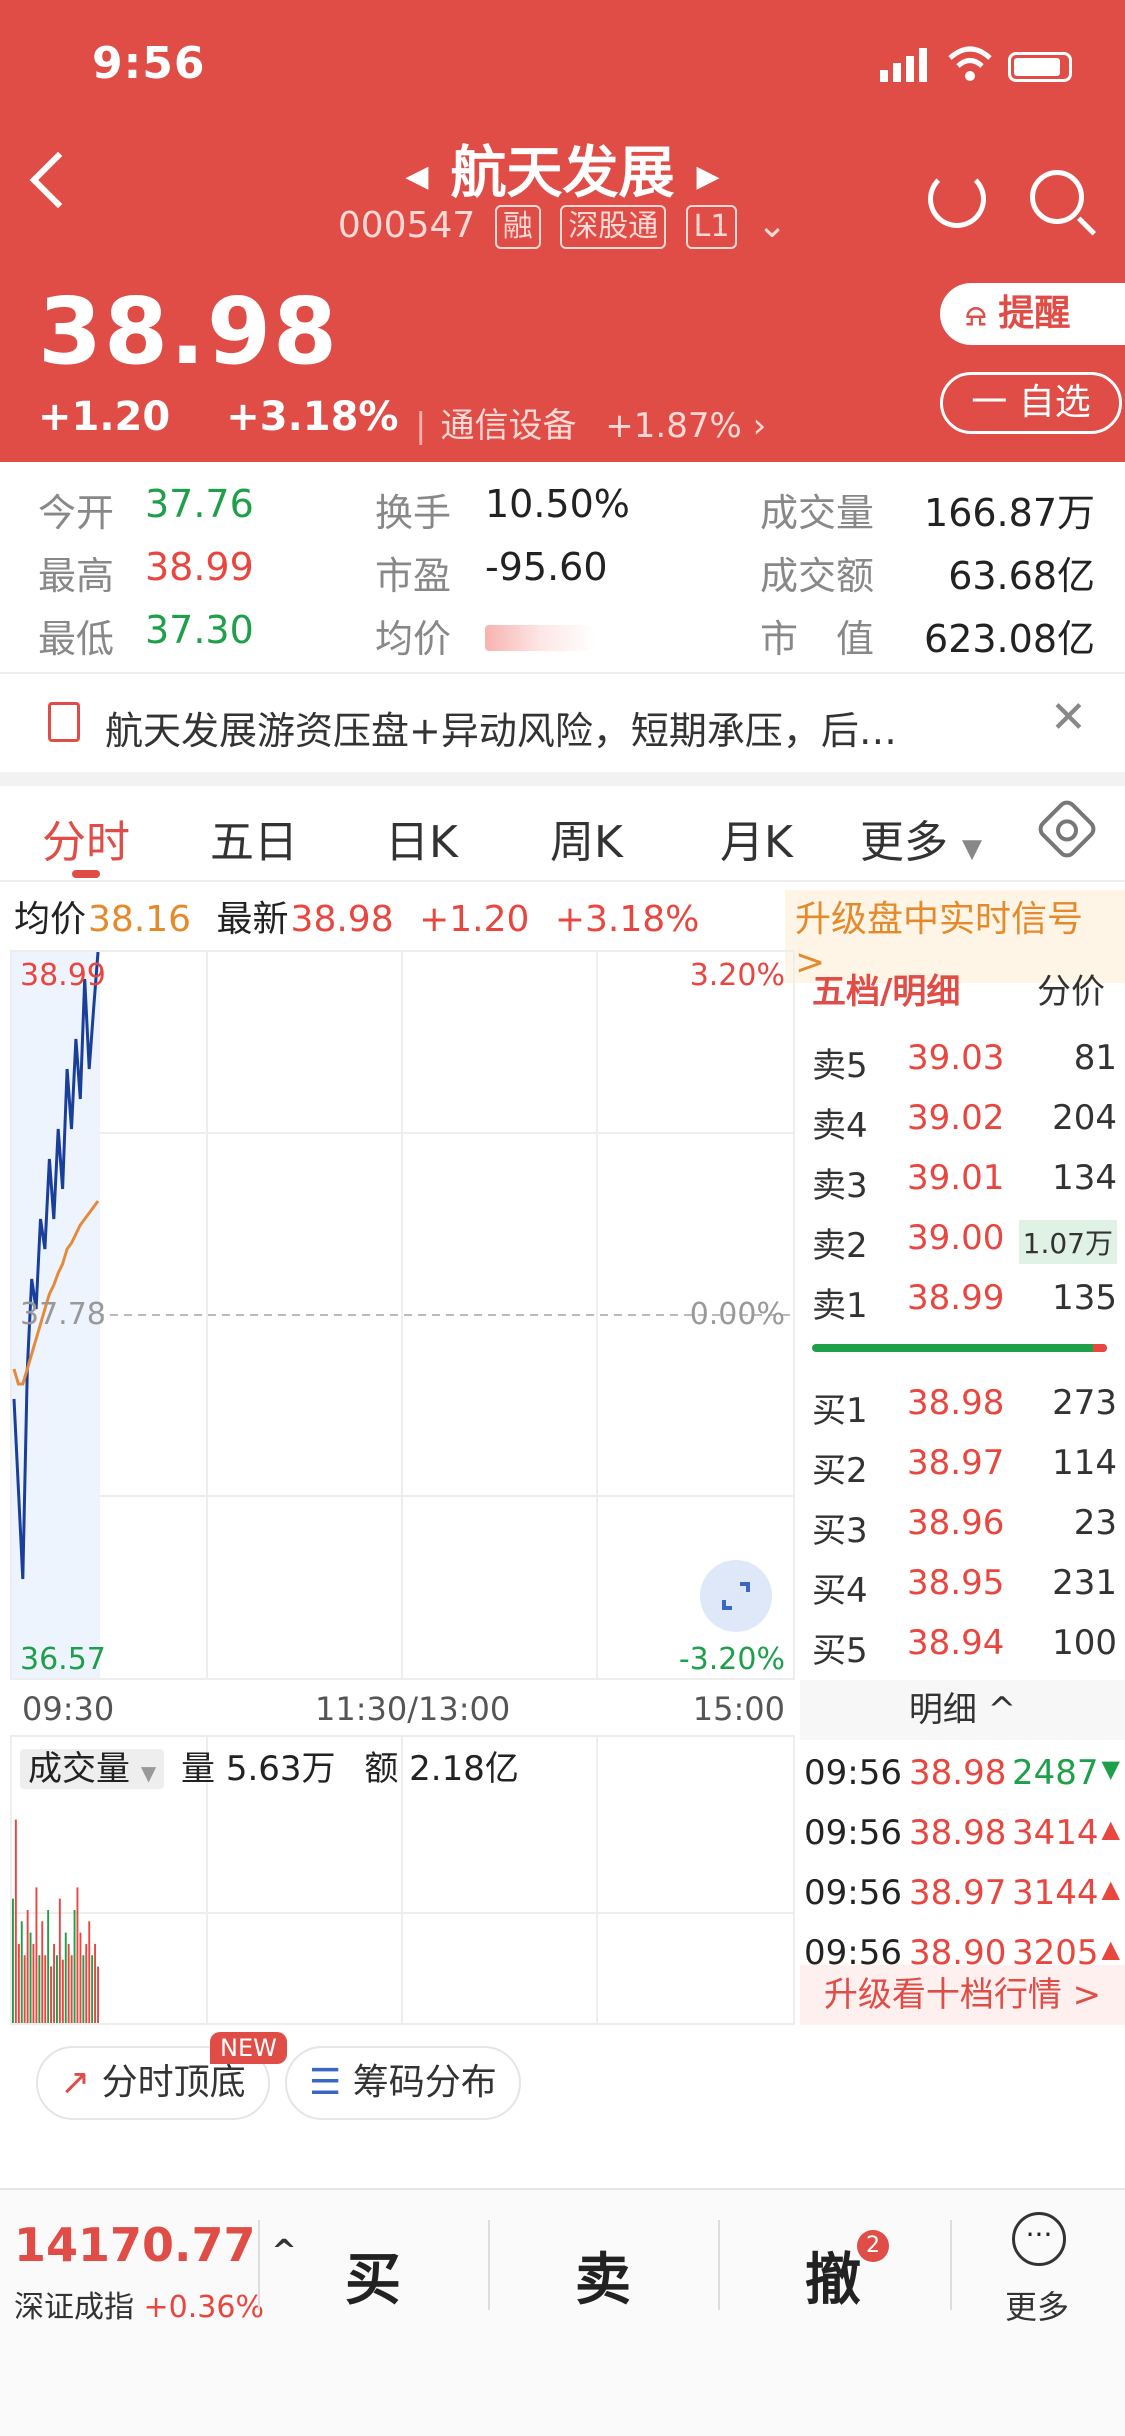 The image size is (1125, 2436). What do you see at coordinates (972, 849) in the screenshot?
I see `caret-down-icon: ▼` at bounding box center [972, 849].